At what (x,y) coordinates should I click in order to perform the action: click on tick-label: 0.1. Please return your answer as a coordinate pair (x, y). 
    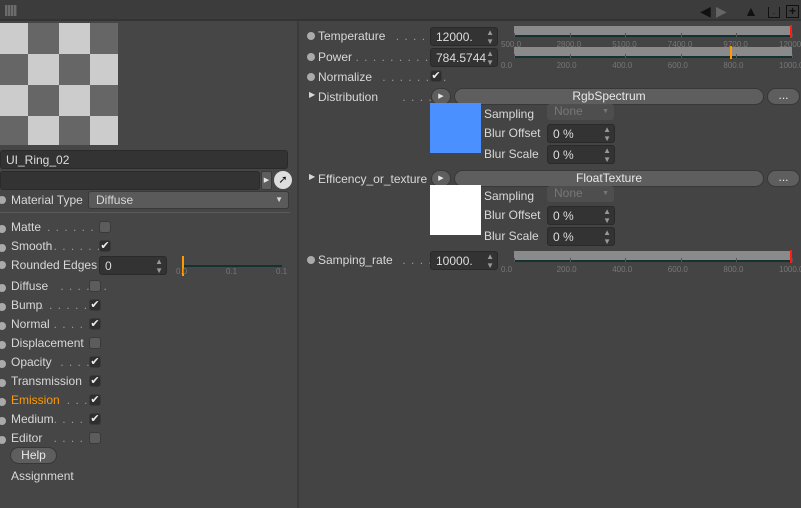
    Looking at the image, I should click on (232, 271).